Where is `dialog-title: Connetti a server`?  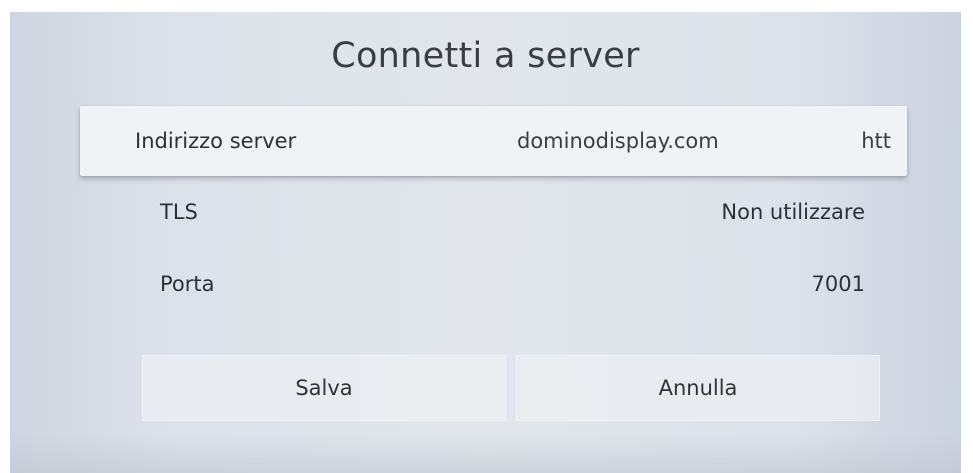
dialog-title: Connetti a server is located at coordinates (485, 56).